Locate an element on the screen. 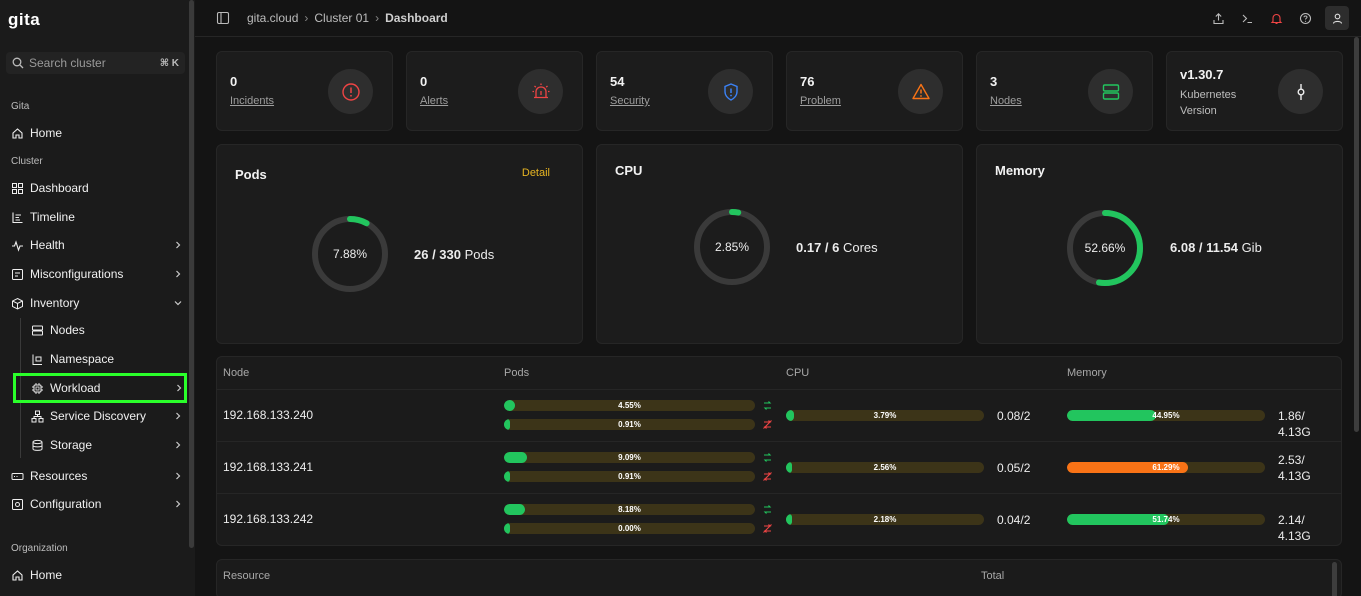 Image resolution: width=1361 pixels, height=596 pixels. memory-usage-value: 6.08 / 11.54 is located at coordinates (1204, 247).